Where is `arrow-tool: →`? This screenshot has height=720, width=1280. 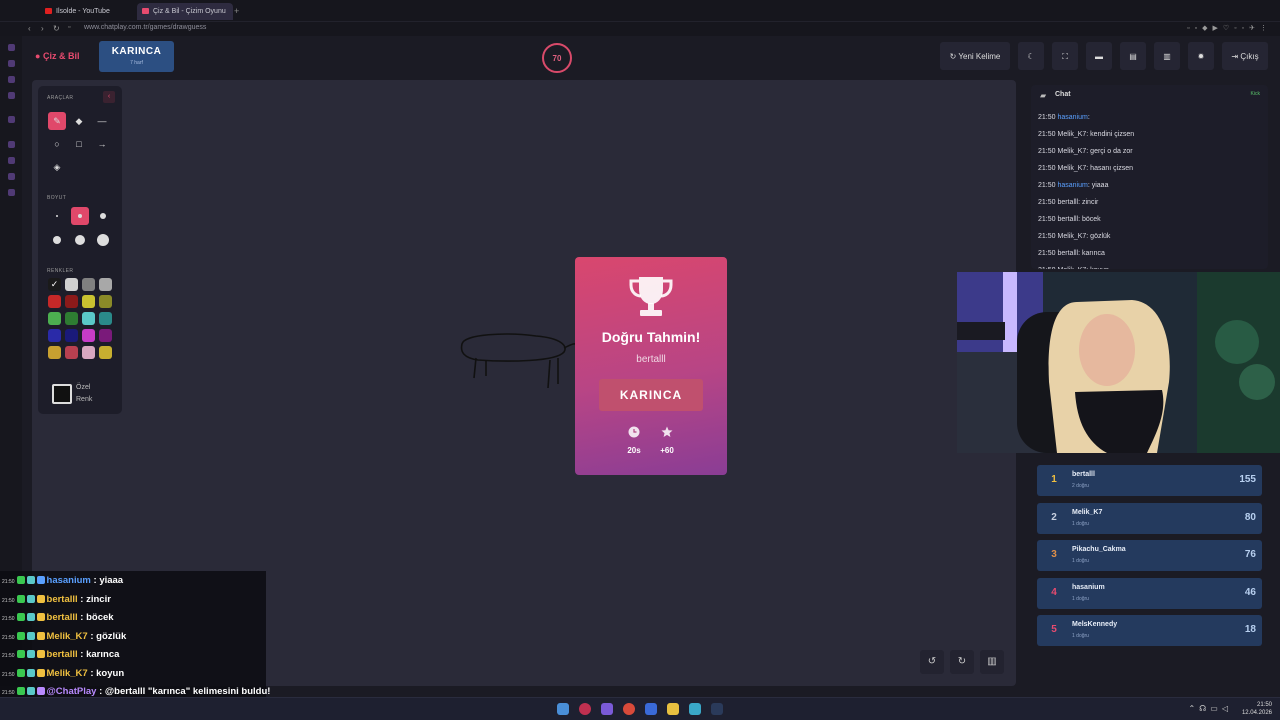
arrow-tool: → is located at coordinates (102, 144).